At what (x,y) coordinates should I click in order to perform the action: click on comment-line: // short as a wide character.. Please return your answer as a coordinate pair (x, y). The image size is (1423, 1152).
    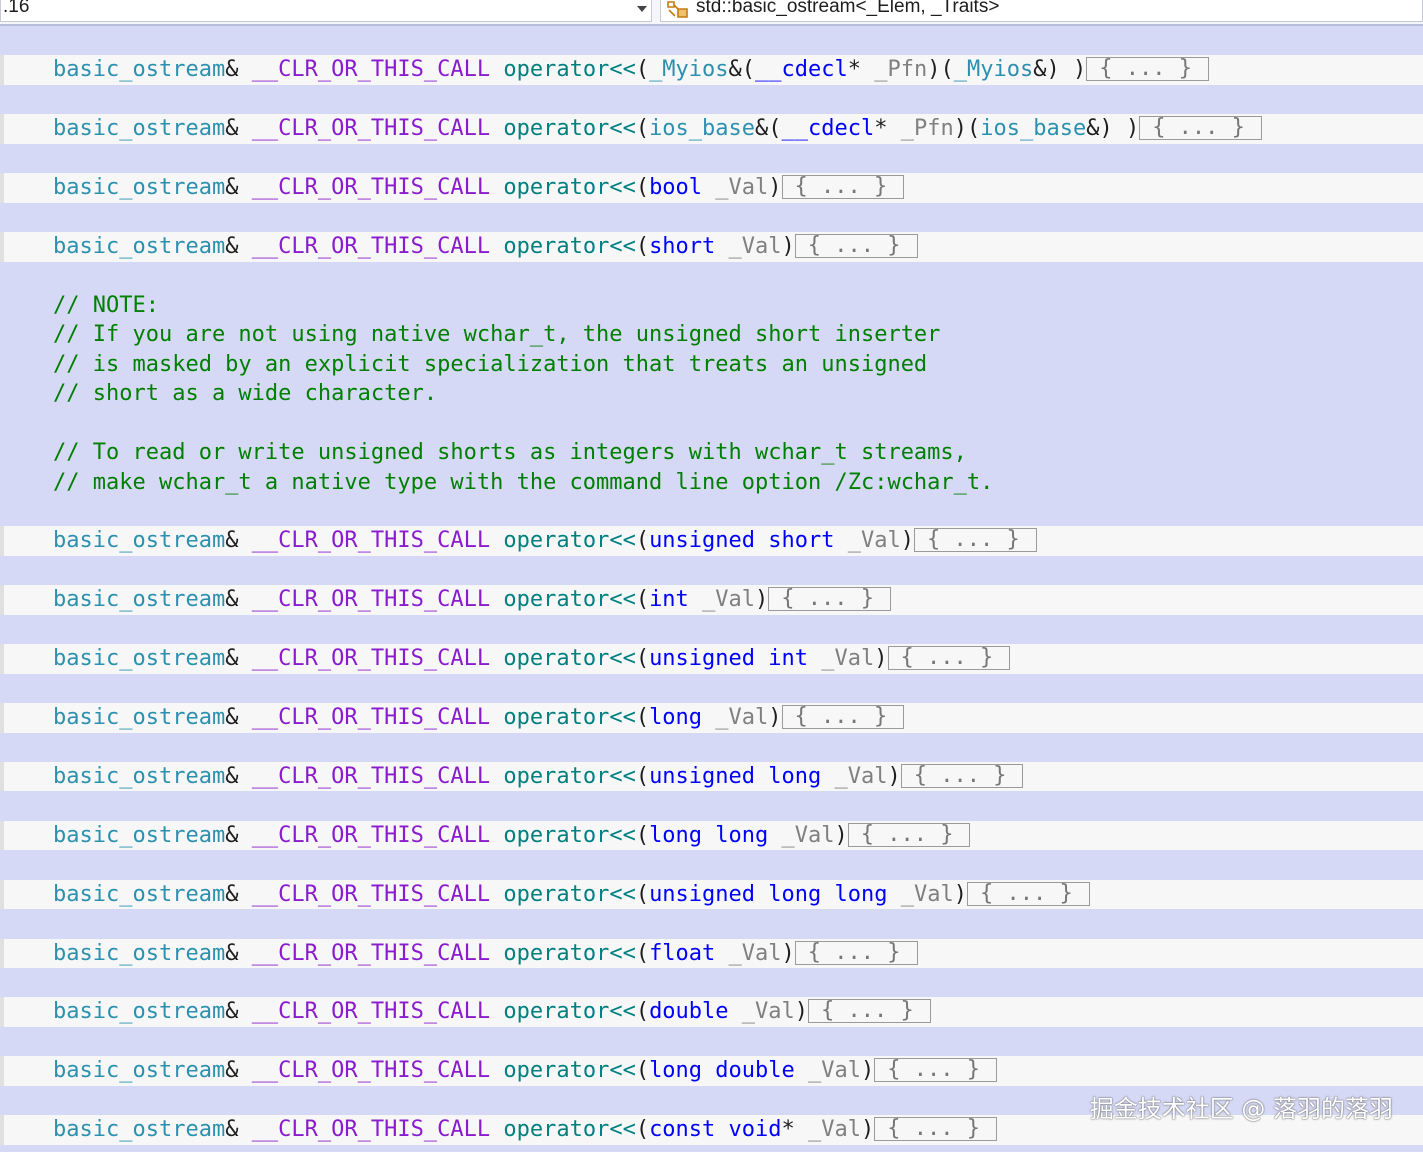
    Looking at the image, I should click on (711, 393).